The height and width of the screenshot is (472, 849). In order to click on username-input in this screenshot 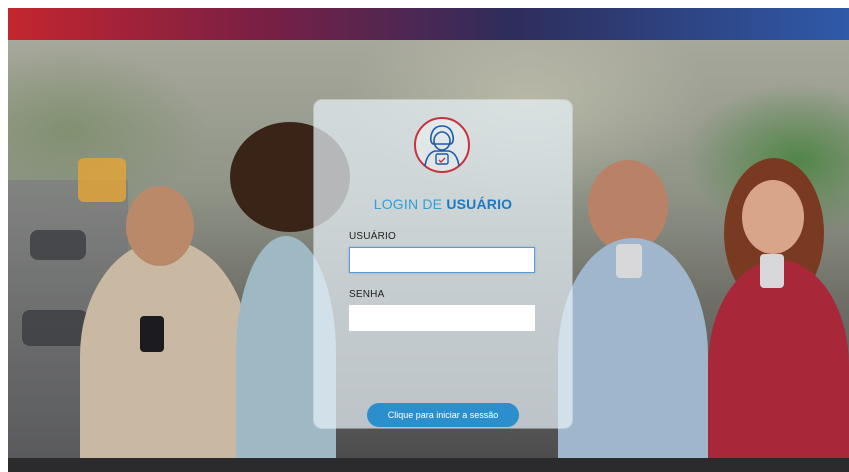, I will do `click(442, 260)`.